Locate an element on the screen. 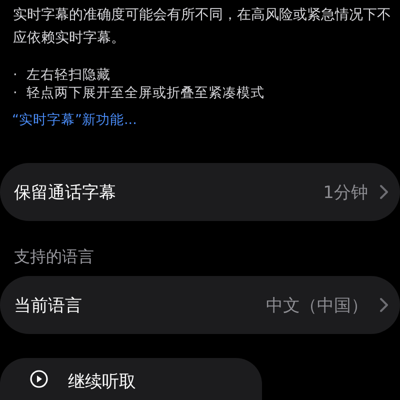 The height and width of the screenshot is (400, 400). settings-row: 当前语言 中文（中国） is located at coordinates (200, 305).